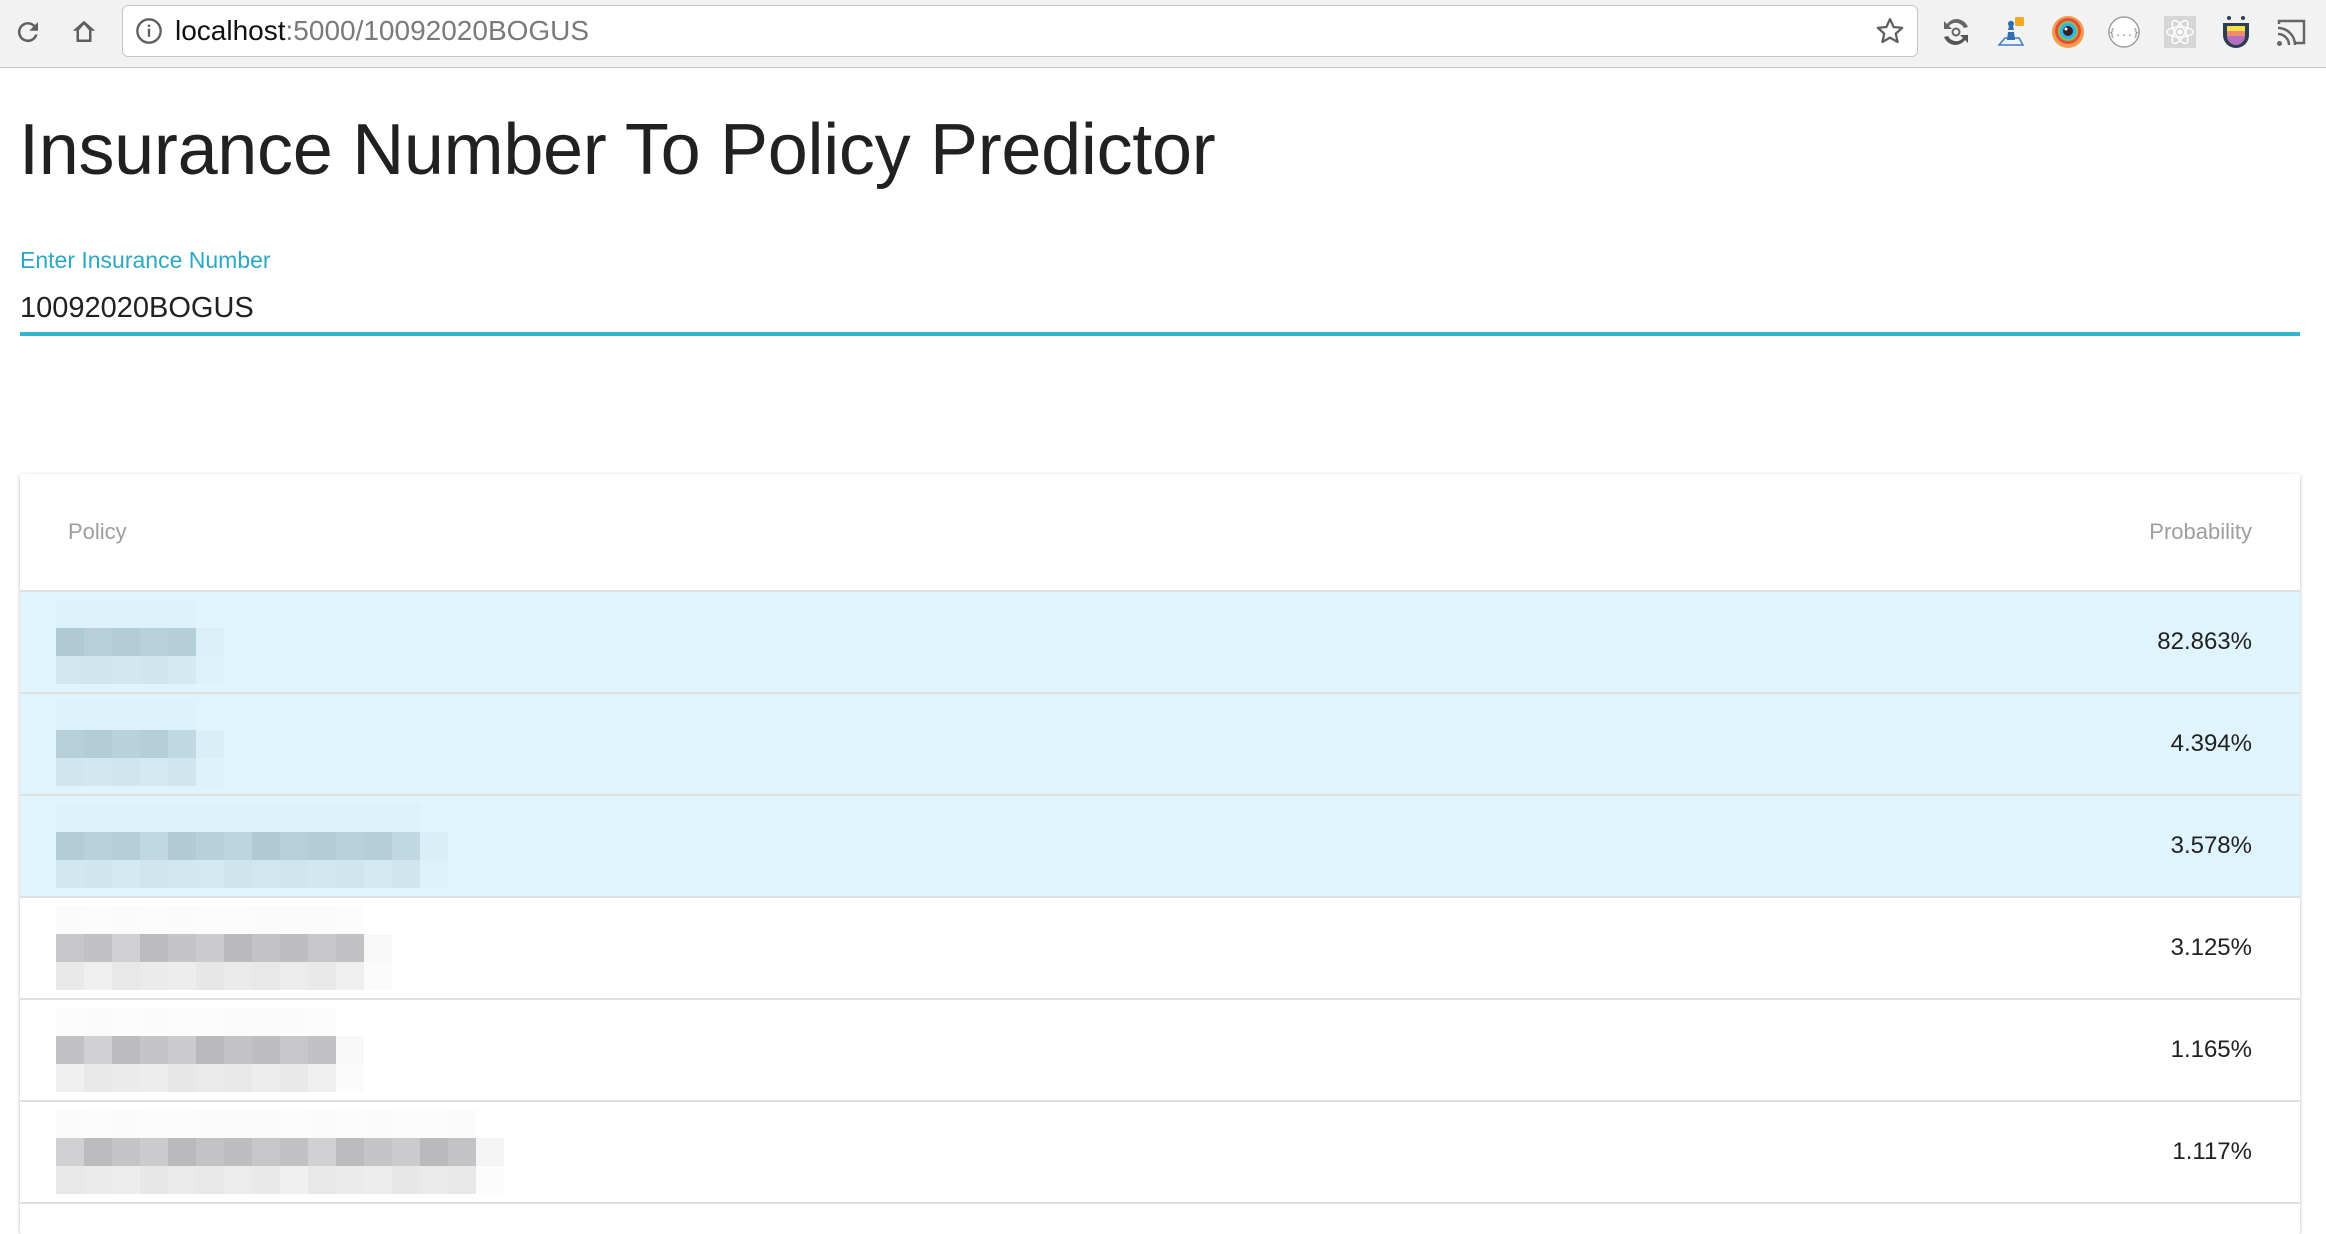 Image resolution: width=2326 pixels, height=1234 pixels. I want to click on insurance-number-label: Enter Insurance Number, so click(145, 260).